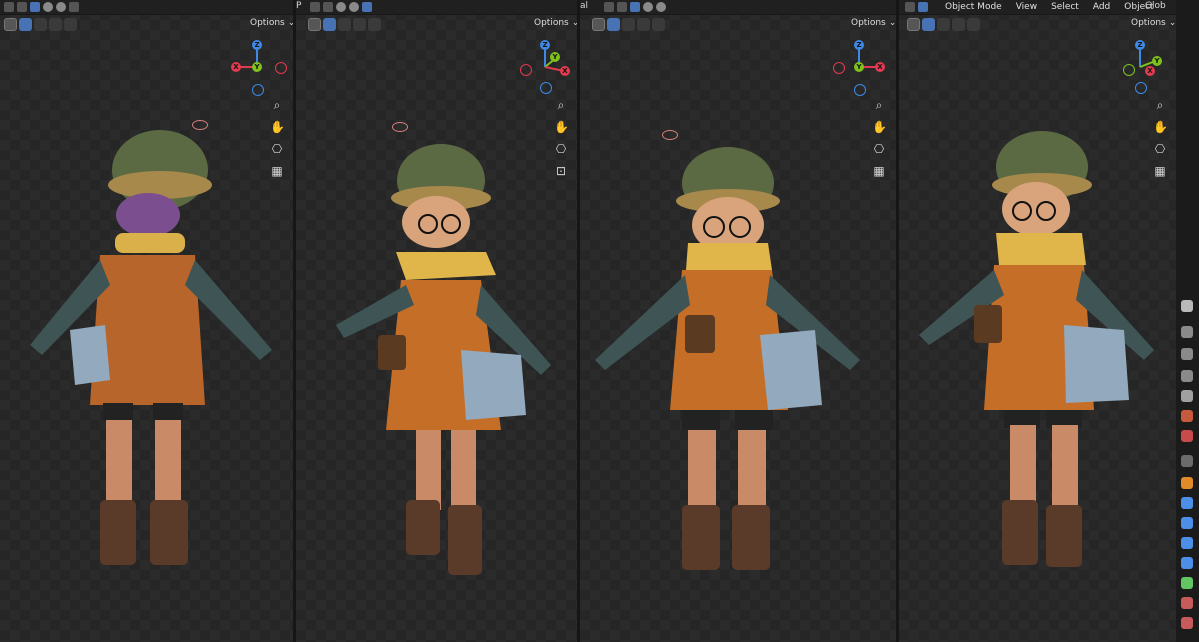 The height and width of the screenshot is (642, 1199). What do you see at coordinates (1187, 332) in the screenshot?
I see `render-tab-icon` at bounding box center [1187, 332].